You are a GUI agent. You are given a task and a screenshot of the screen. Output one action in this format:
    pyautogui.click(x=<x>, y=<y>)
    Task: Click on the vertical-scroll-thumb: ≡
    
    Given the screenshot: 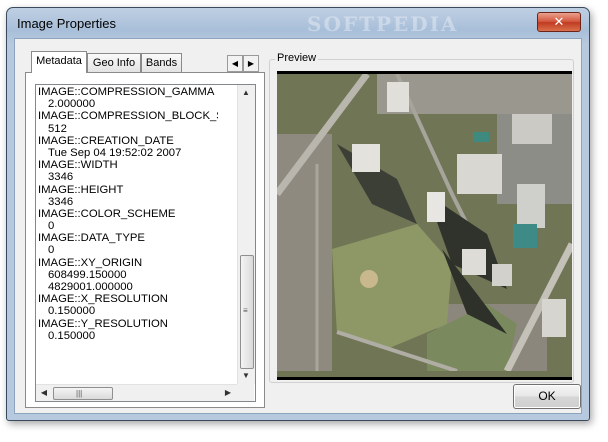 What is the action you would take?
    pyautogui.click(x=247, y=312)
    